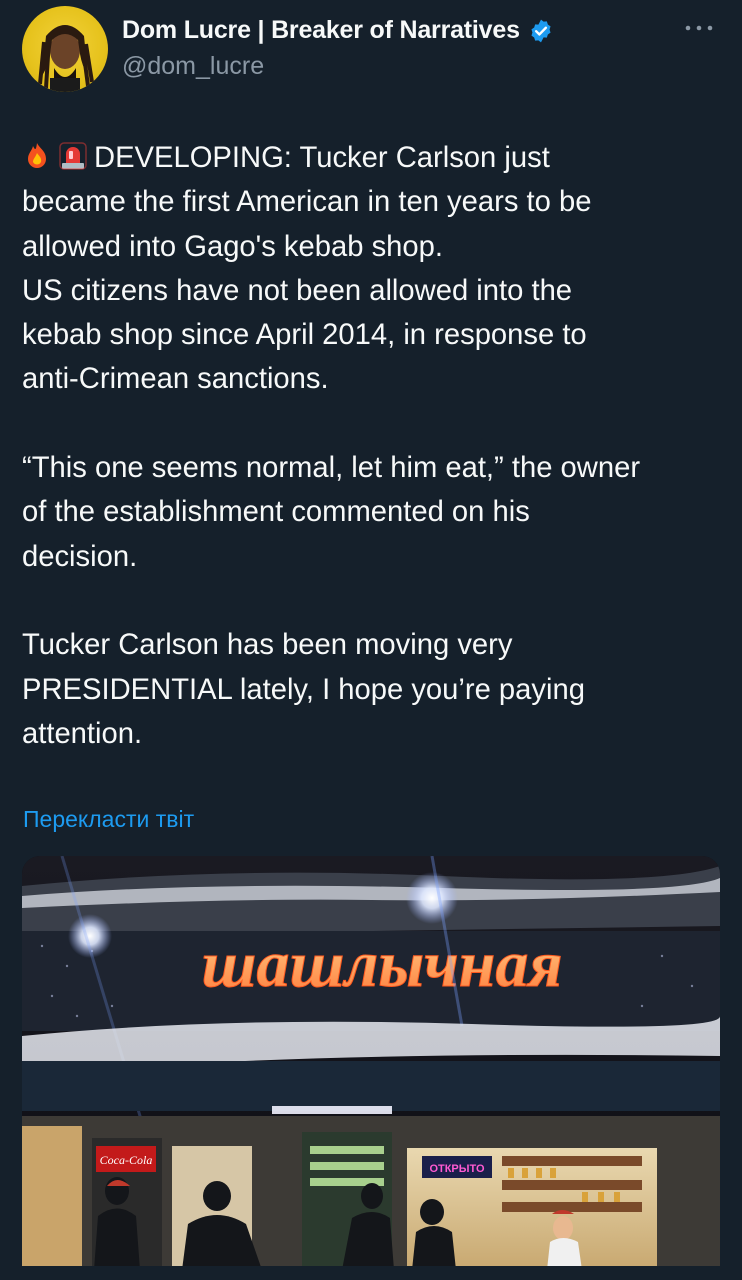 The width and height of the screenshot is (742, 1280). What do you see at coordinates (457, 1169) in the screenshot?
I see `open-sign-text: ОТКРЫТО` at bounding box center [457, 1169].